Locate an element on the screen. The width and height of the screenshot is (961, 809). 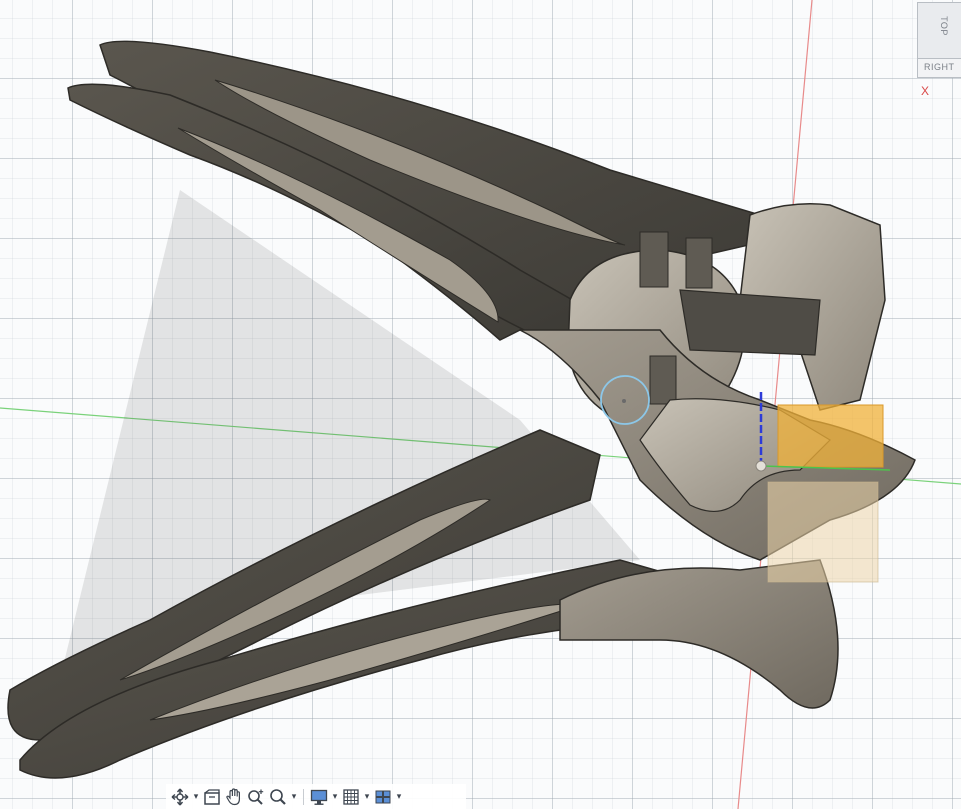
viewcube-right-face: RIGHT is located at coordinates (939, 68).